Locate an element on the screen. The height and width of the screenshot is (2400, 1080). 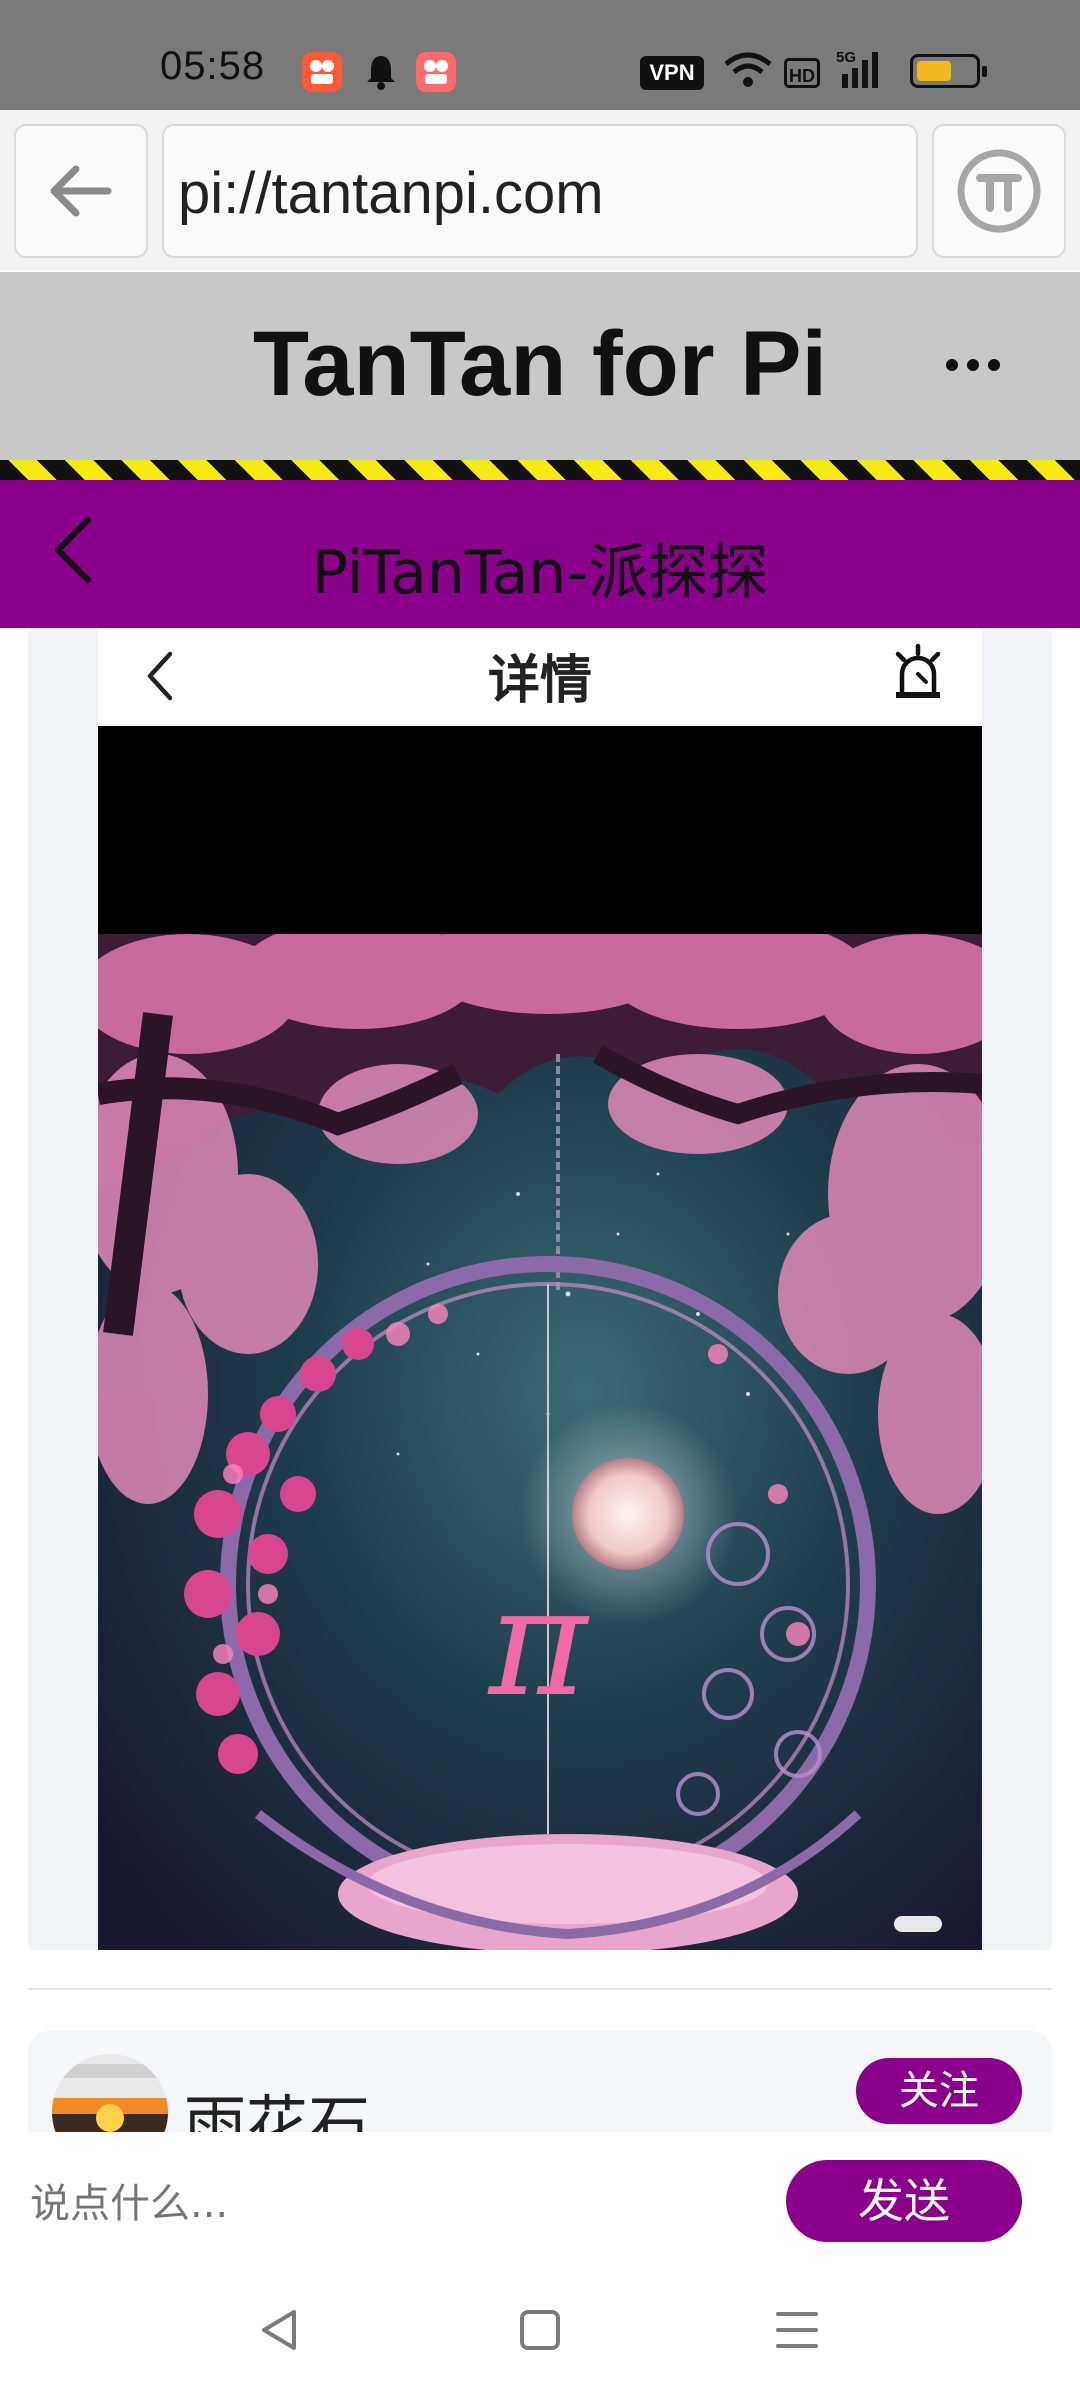
app-header-title: PiTanTan-派探探 is located at coordinates (540, 573).